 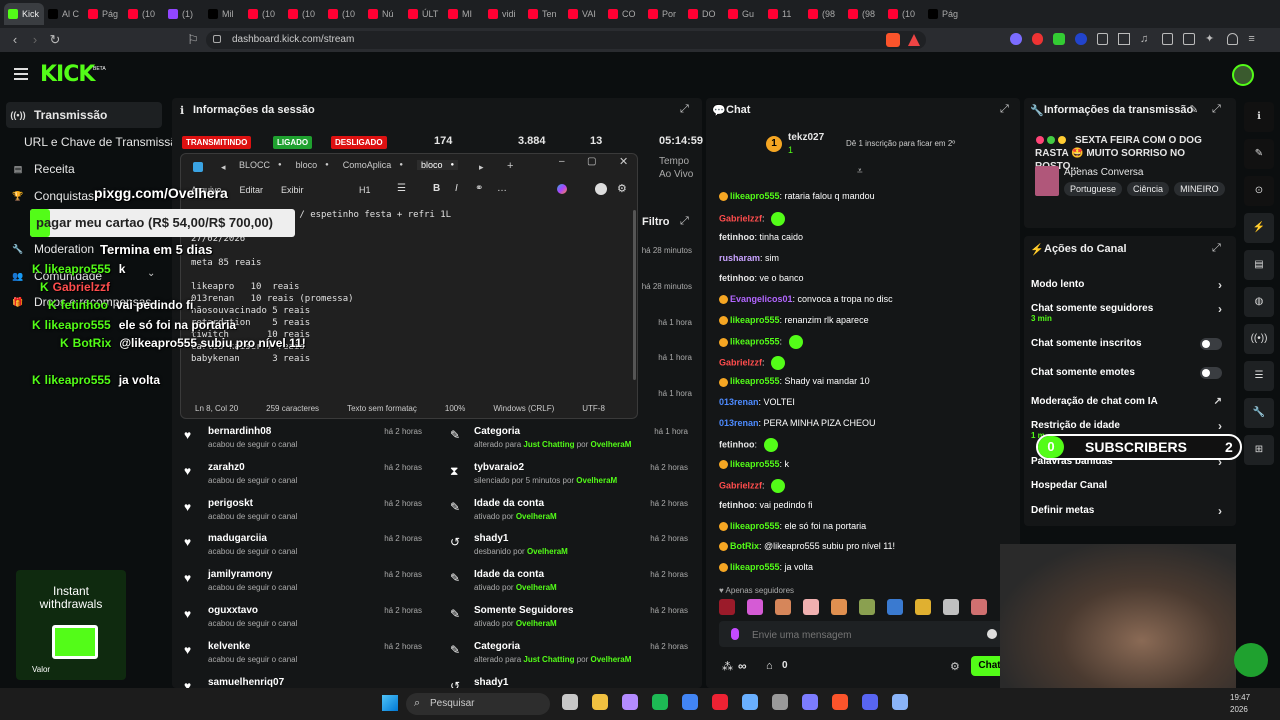 What do you see at coordinates (562, 161) in the screenshot?
I see `minimize-icon: –` at bounding box center [562, 161].